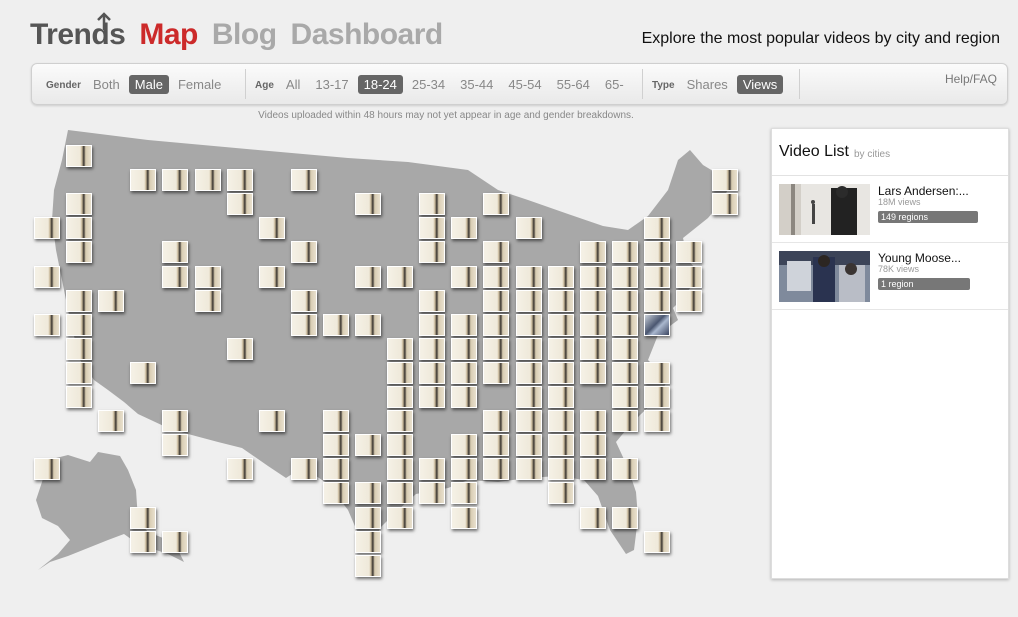  Describe the element at coordinates (367, 35) in the screenshot. I see `nav-dashboard: Dashboard` at that location.